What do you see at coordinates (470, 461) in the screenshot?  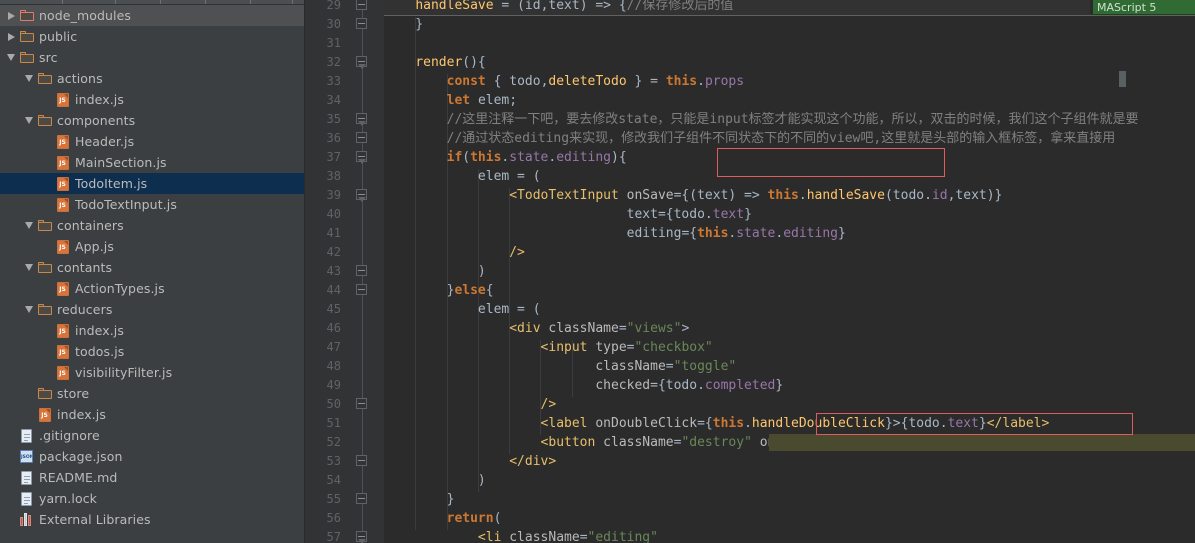 I see `code-line-53: </div>` at bounding box center [470, 461].